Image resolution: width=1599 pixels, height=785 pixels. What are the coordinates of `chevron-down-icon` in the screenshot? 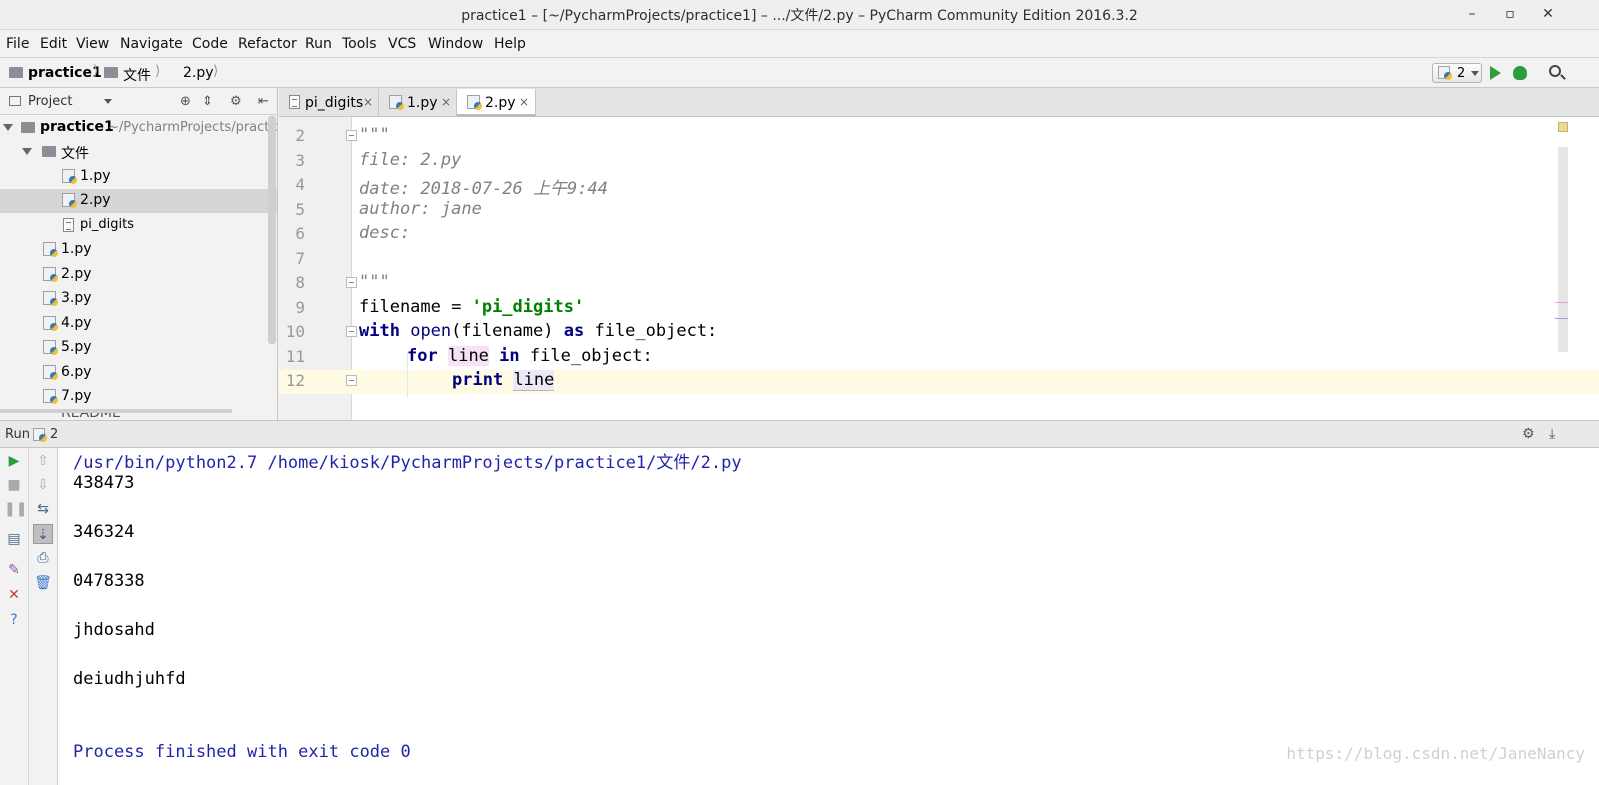 It's located at (108, 101).